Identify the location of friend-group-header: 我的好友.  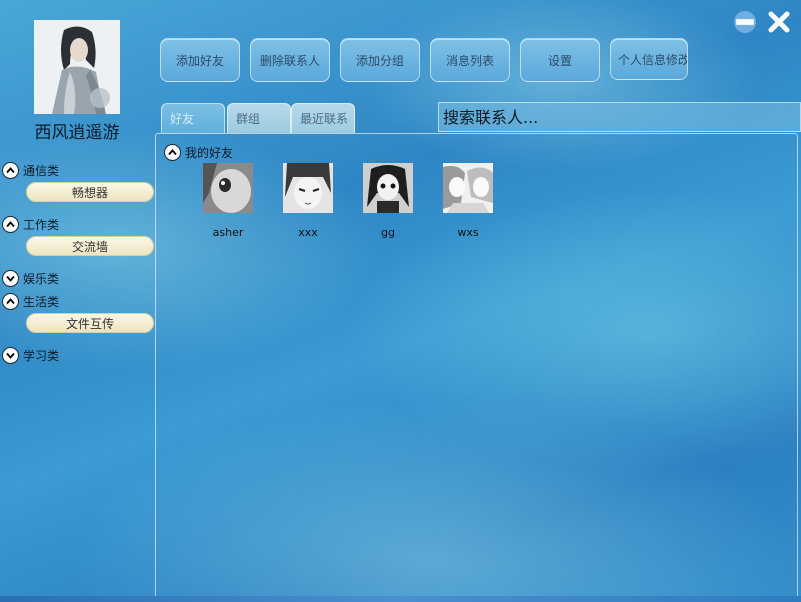
(198, 152).